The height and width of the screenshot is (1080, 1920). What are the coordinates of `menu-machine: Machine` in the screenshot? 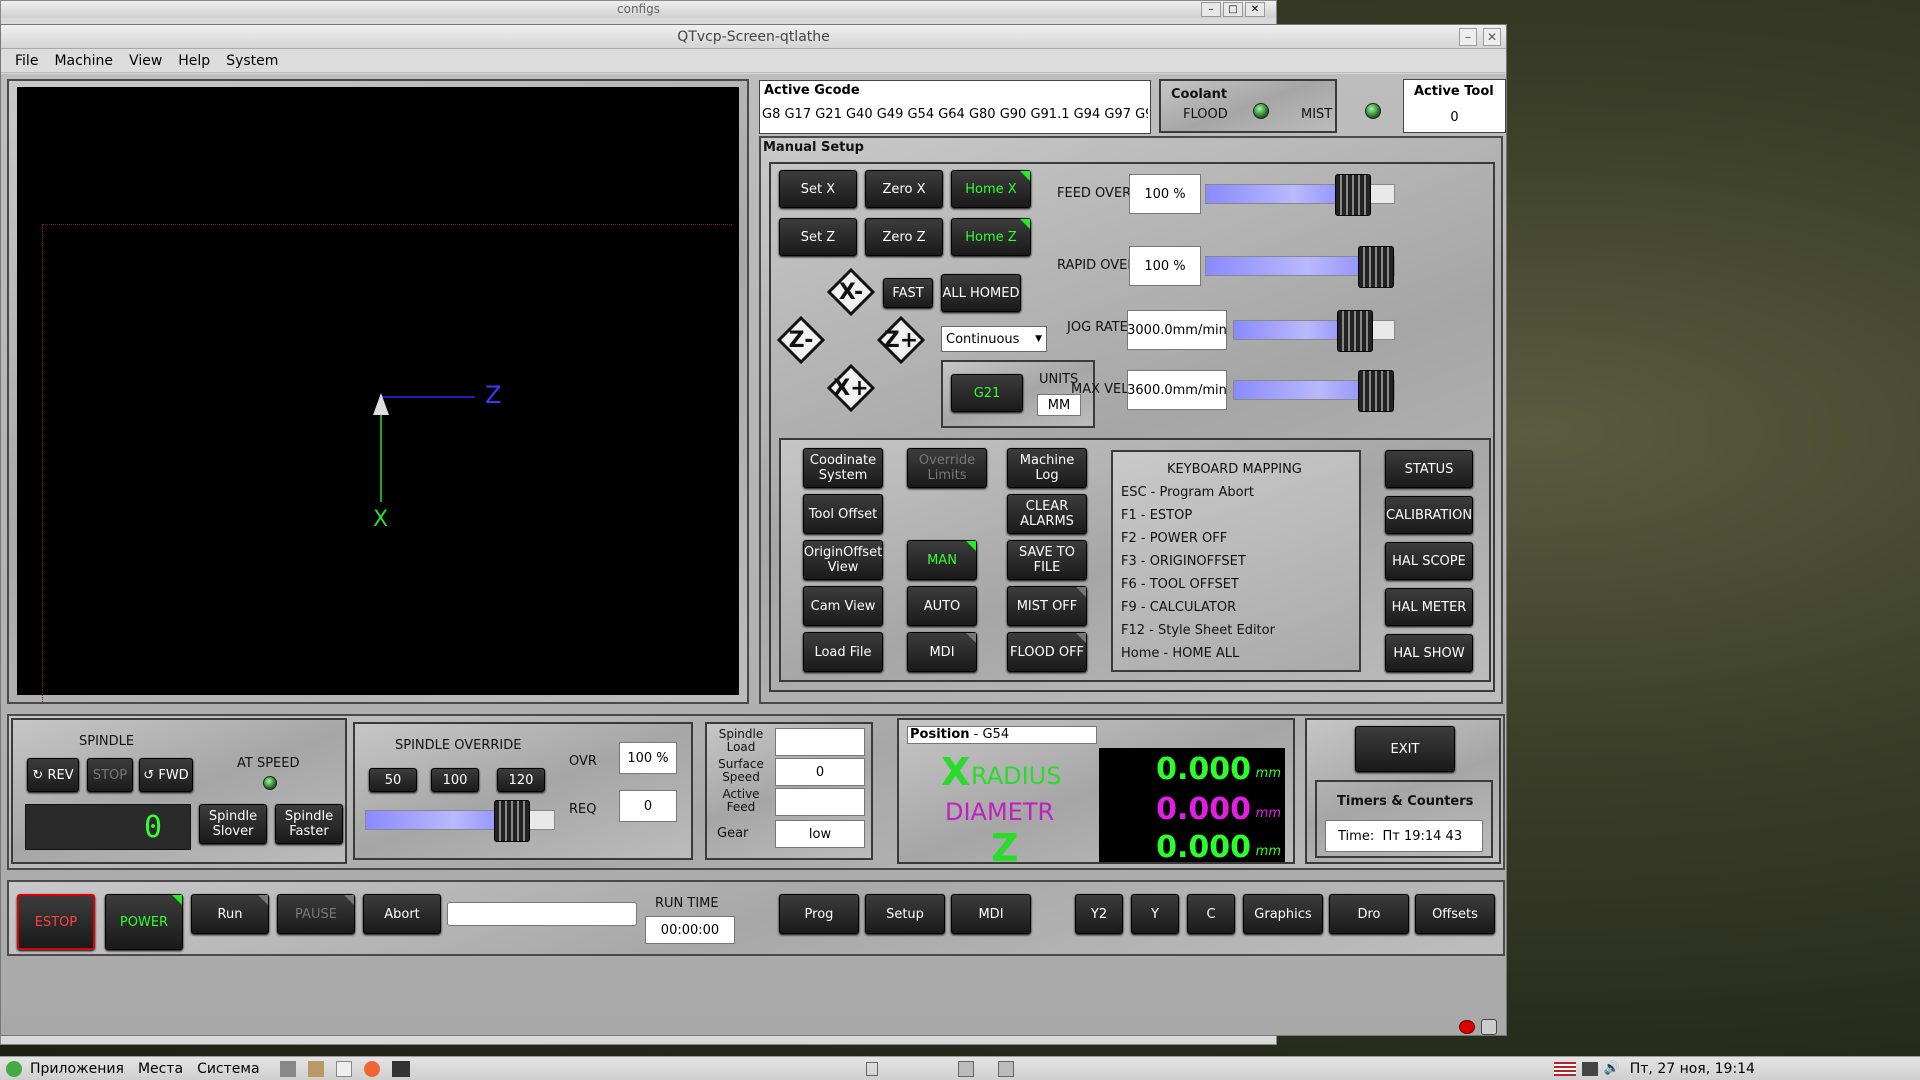 It's located at (83, 61).